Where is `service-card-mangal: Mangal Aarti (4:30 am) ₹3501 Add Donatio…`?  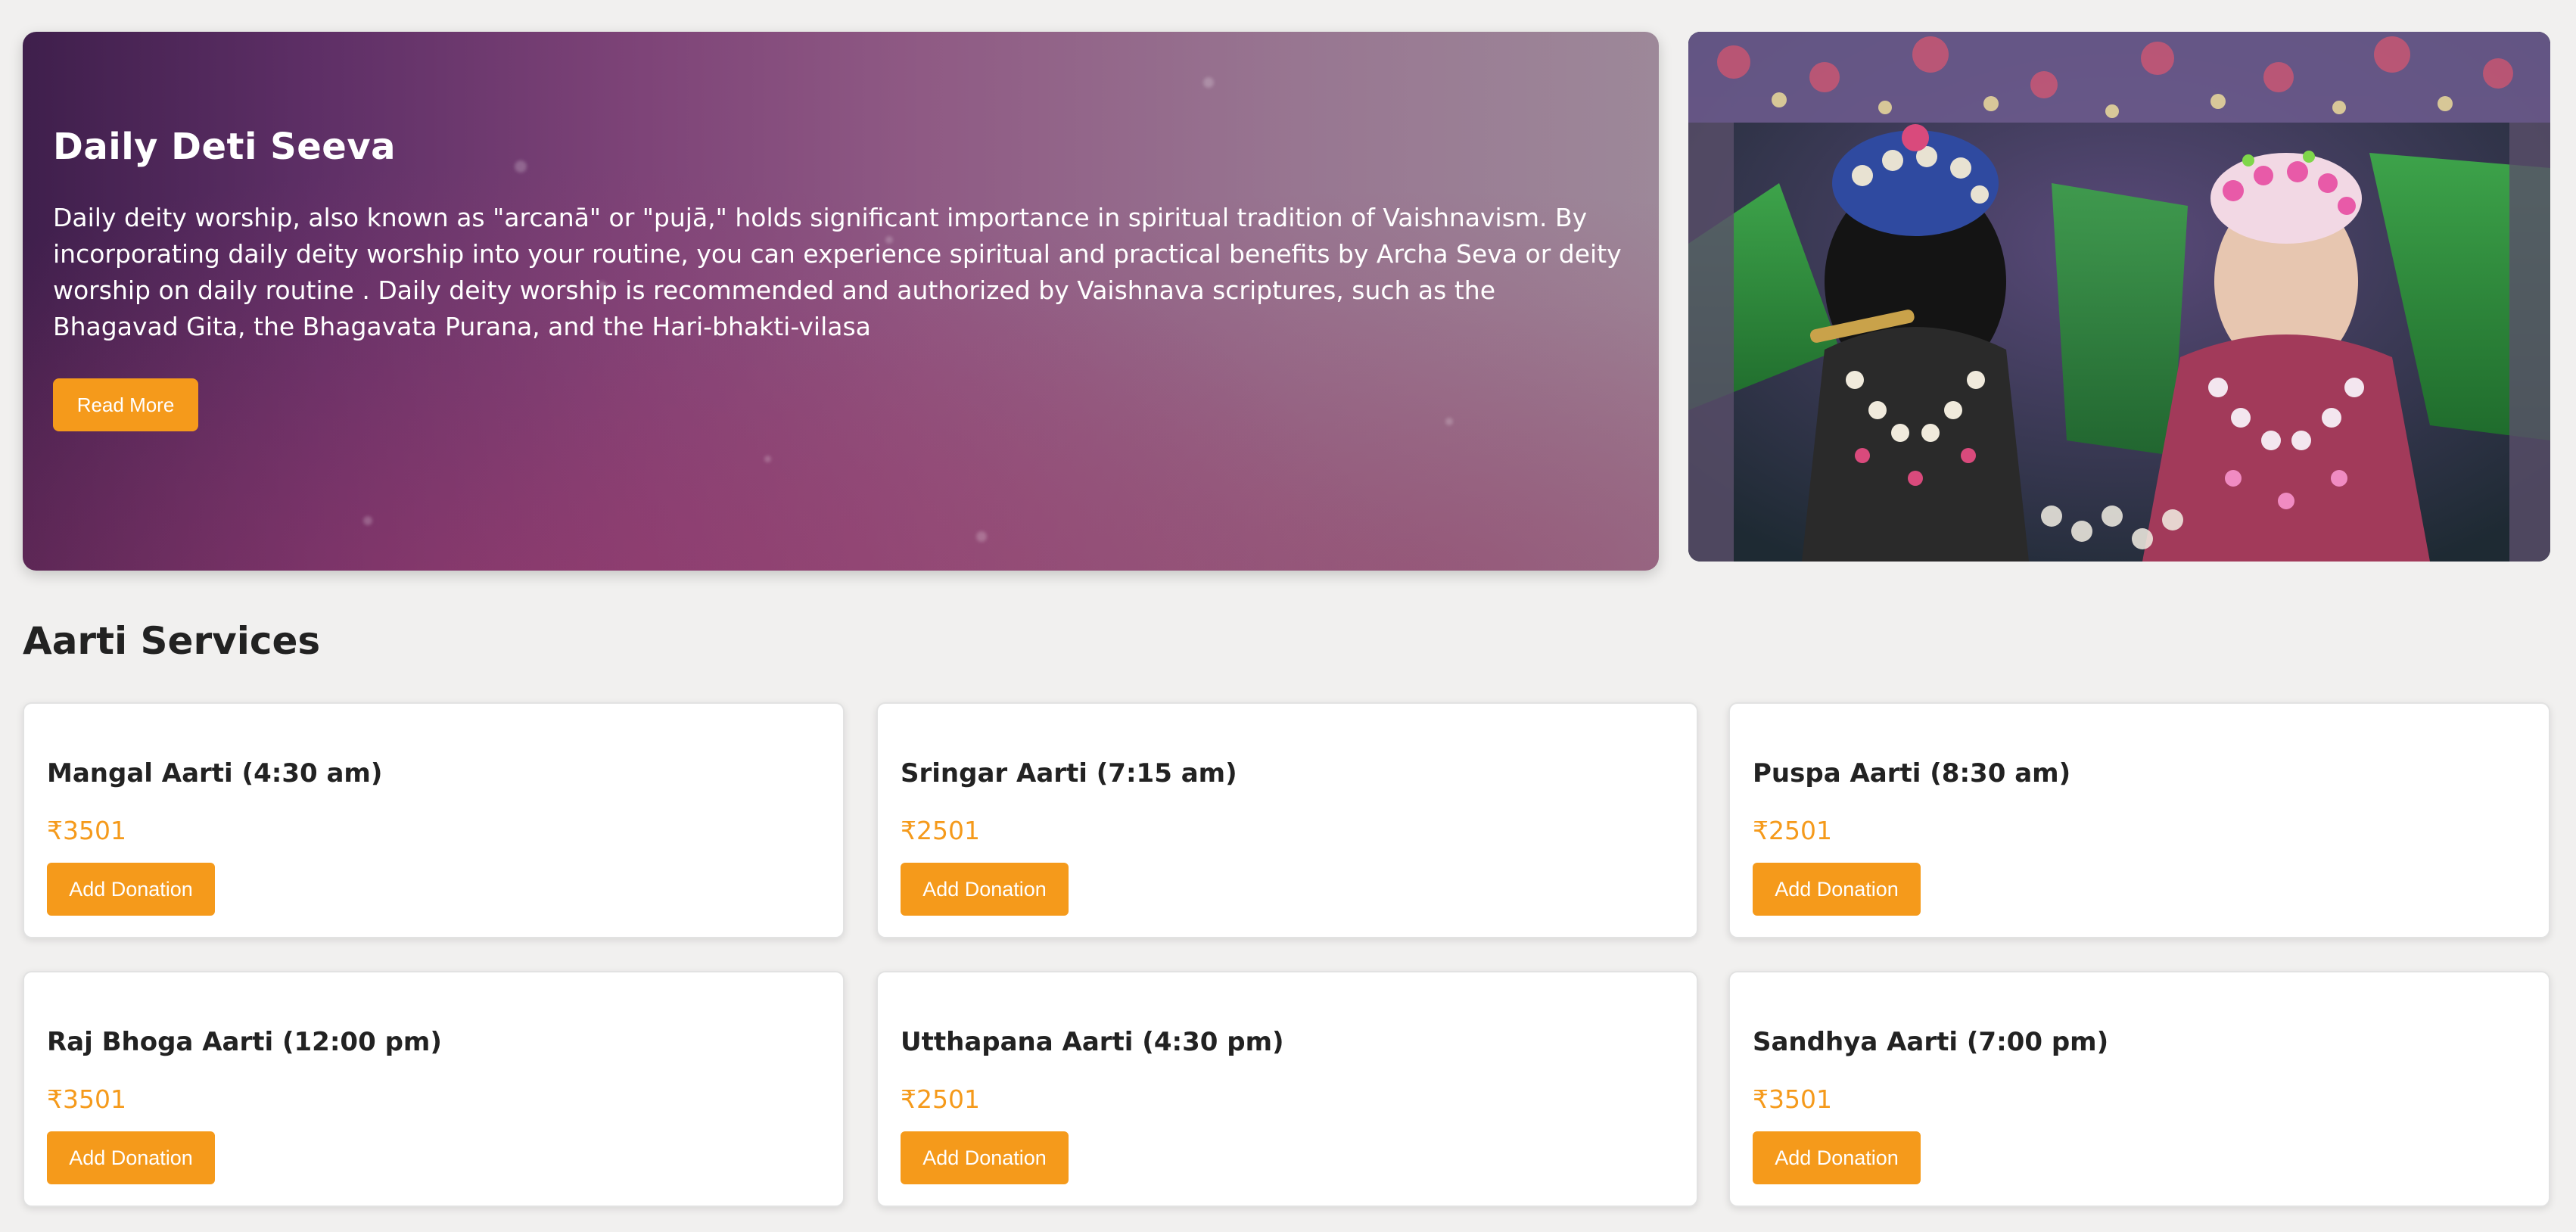 service-card-mangal: Mangal Aarti (4:30 am) ₹3501 Add Donatio… is located at coordinates (434, 820).